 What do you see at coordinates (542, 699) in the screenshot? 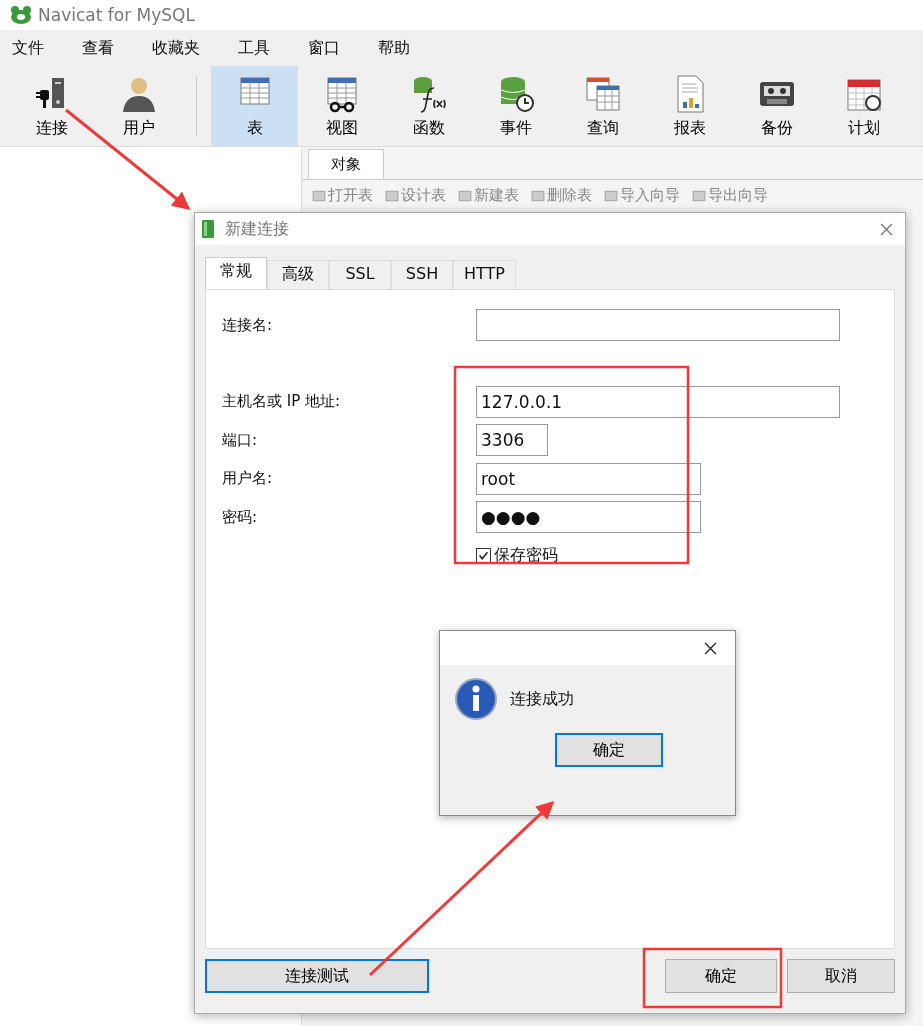
I see `message-text: 连接成功` at bounding box center [542, 699].